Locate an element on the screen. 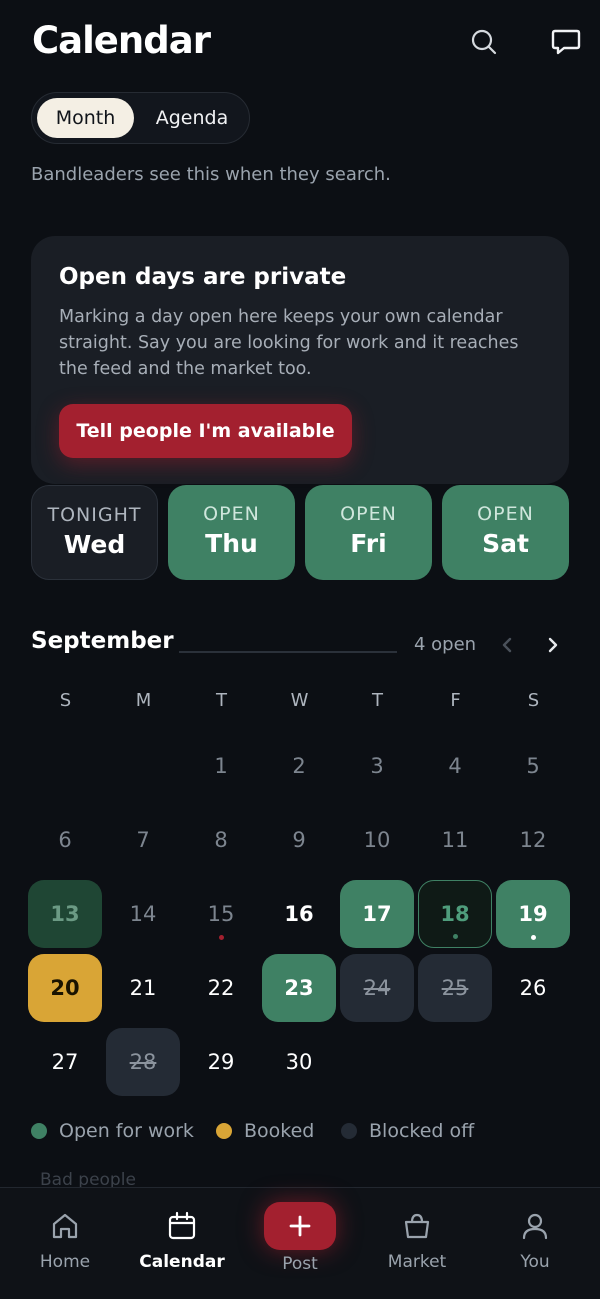 The image size is (600, 1299). calendar-day: 24 is located at coordinates (377, 988).